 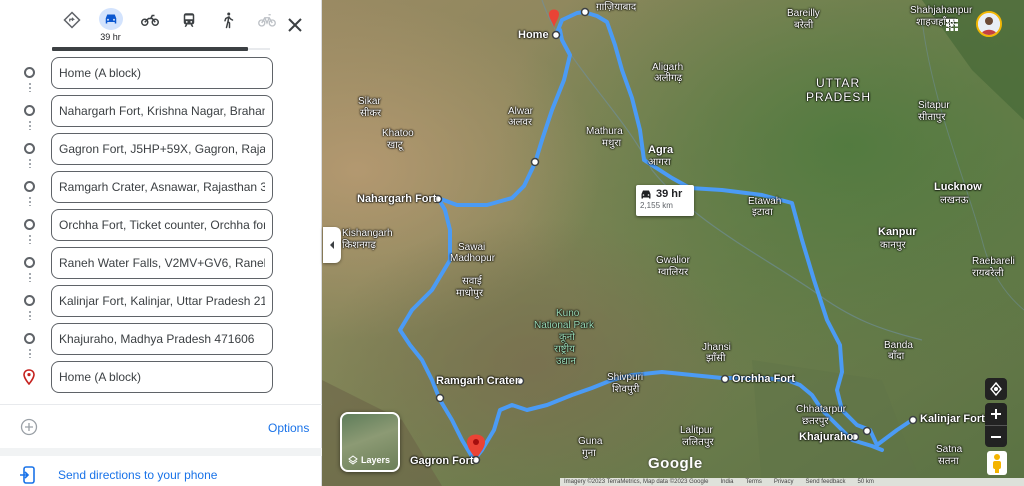 What do you see at coordinates (398, 133) in the screenshot?
I see `label-khatoo: Khatoo` at bounding box center [398, 133].